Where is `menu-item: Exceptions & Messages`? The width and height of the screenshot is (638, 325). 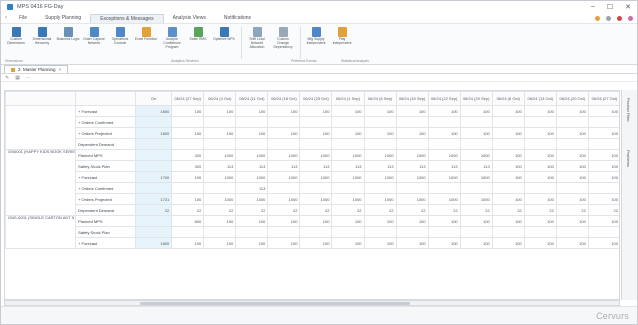 menu-item: Exceptions & Messages is located at coordinates (127, 18).